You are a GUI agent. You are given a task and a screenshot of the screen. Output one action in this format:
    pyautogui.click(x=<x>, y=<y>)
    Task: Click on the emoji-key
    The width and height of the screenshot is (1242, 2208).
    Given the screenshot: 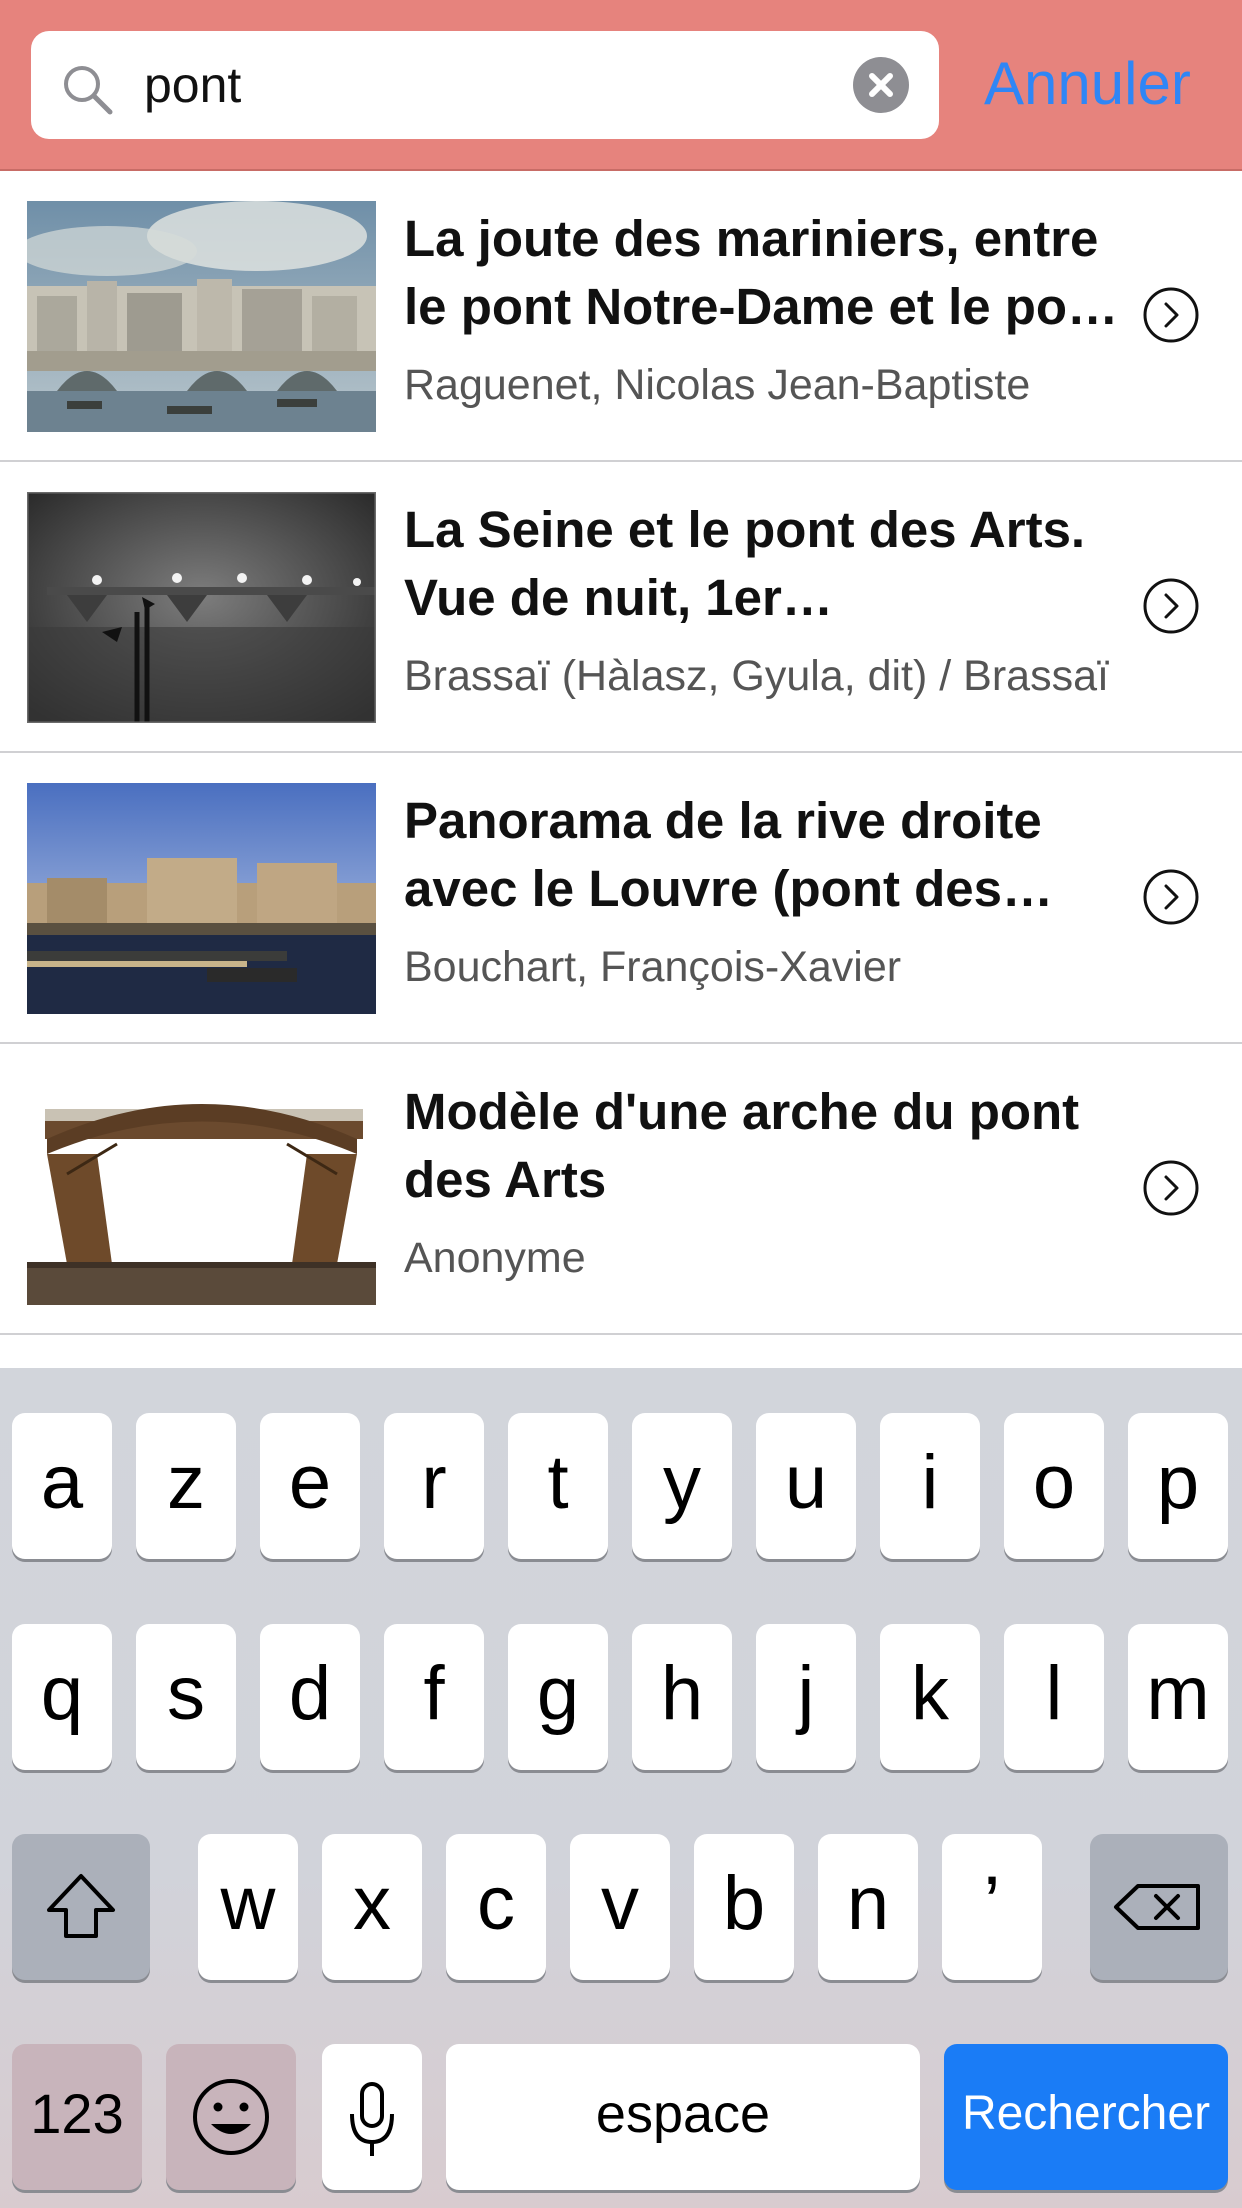 What is the action you would take?
    pyautogui.click(x=231, y=2117)
    